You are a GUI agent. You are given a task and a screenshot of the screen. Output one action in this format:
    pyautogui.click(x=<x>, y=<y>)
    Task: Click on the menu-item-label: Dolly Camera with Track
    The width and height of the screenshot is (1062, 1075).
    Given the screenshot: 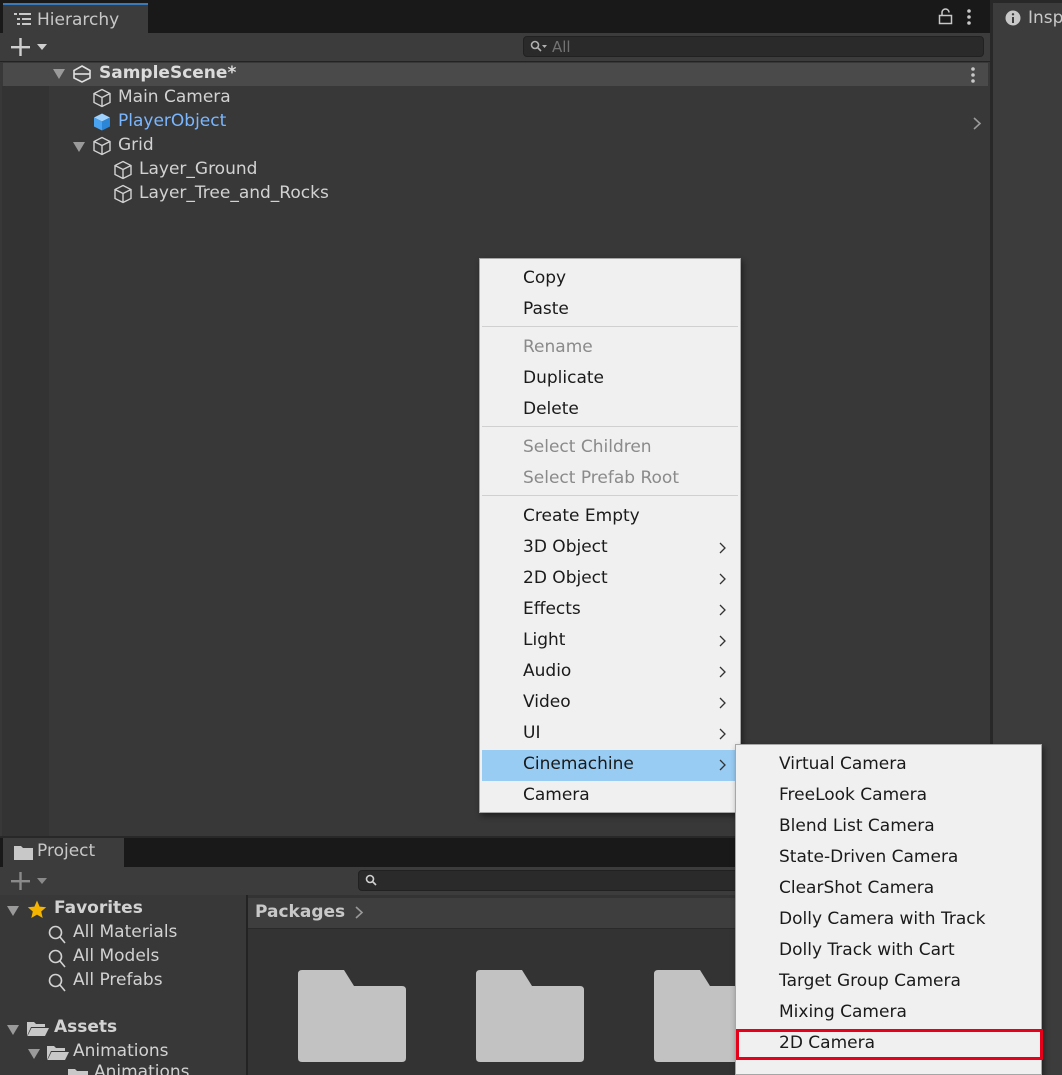 What is the action you would take?
    pyautogui.click(x=882, y=919)
    